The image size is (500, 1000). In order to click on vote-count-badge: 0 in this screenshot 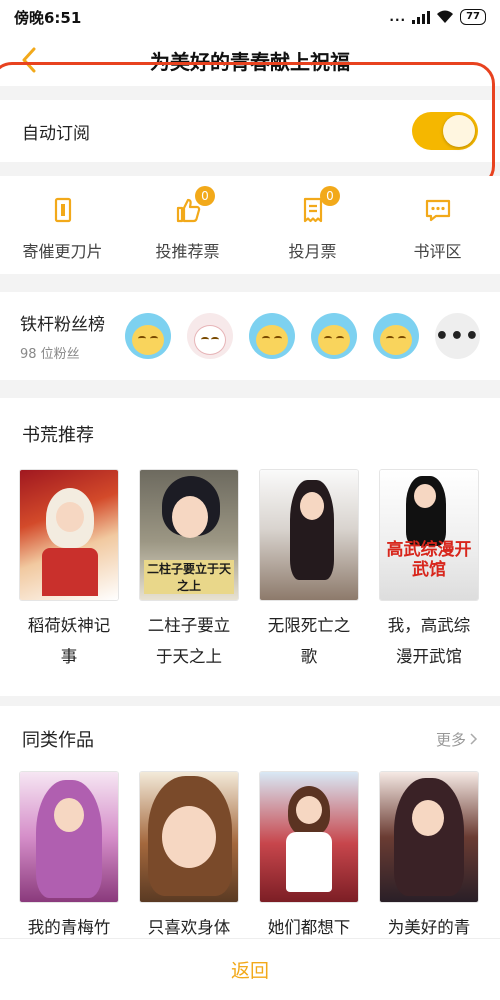, I will do `click(205, 196)`.